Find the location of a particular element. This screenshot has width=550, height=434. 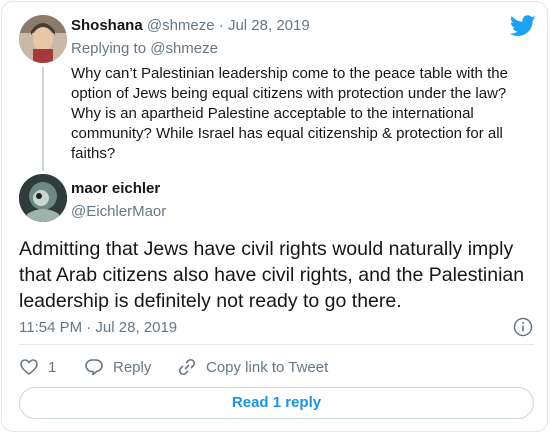

tweet-author-name: maor eichler is located at coordinates (115, 188).